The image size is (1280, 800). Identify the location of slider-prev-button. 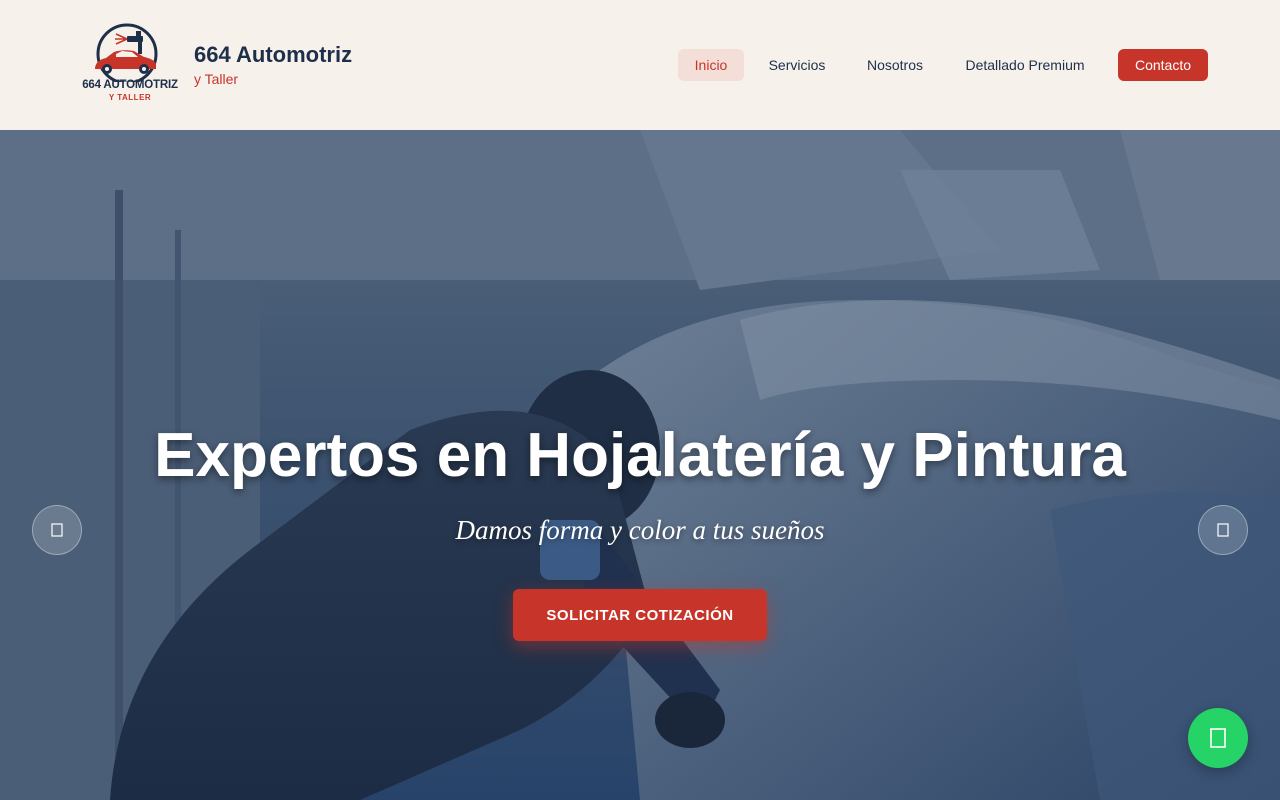
(57, 530).